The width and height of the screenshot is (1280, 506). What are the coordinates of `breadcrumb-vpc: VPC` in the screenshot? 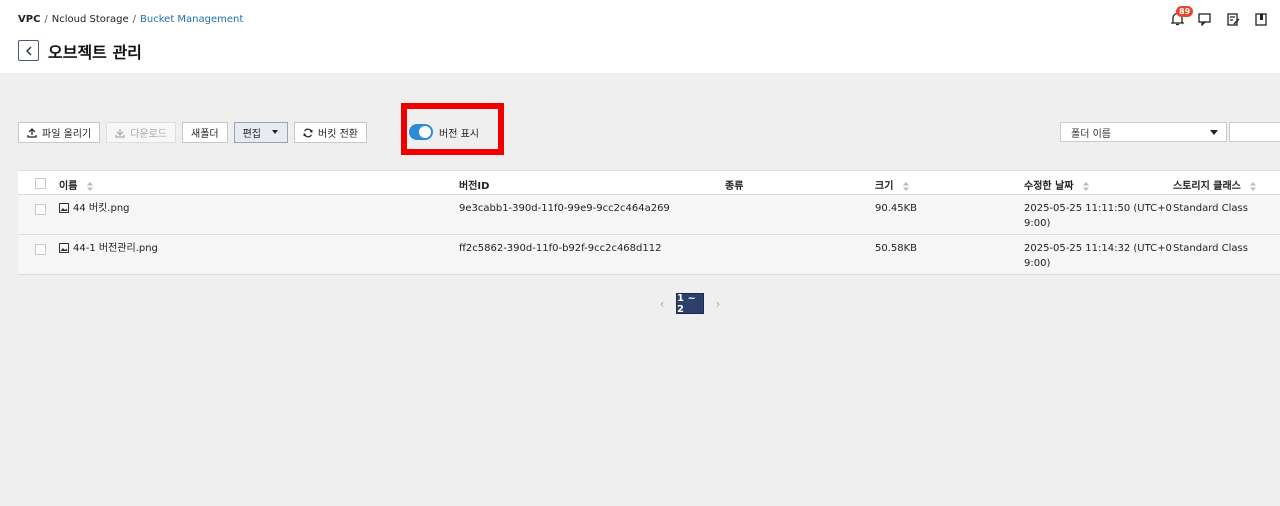 It's located at (29, 19).